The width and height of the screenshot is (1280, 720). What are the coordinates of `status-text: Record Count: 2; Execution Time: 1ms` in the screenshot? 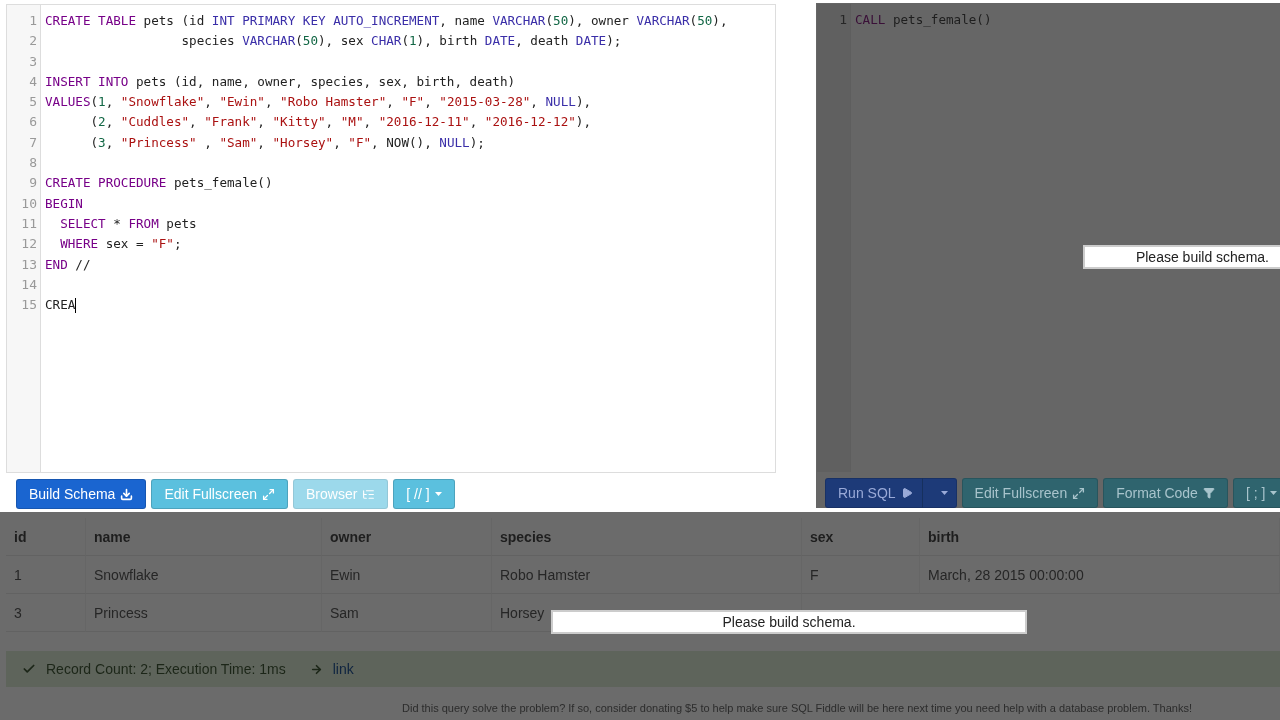 It's located at (166, 669).